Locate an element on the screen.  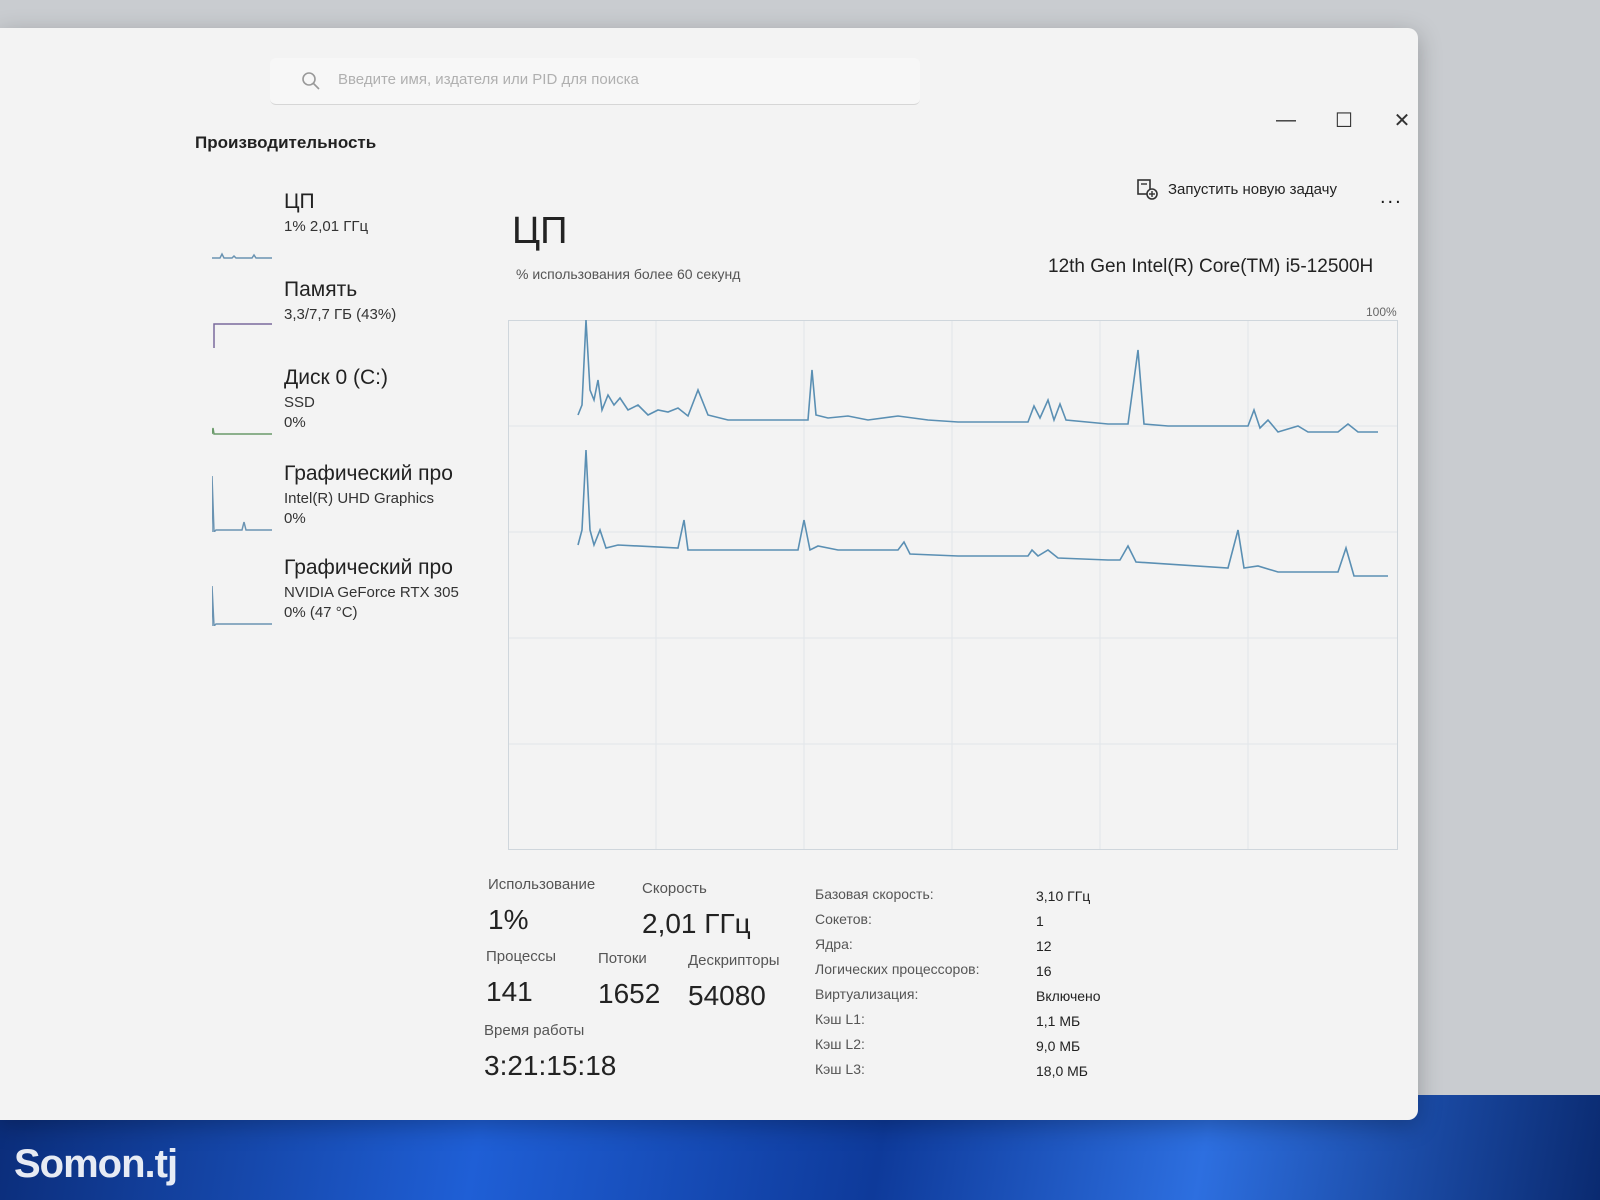
sidebar-item-disk-usage: 0% is located at coordinates (295, 422).